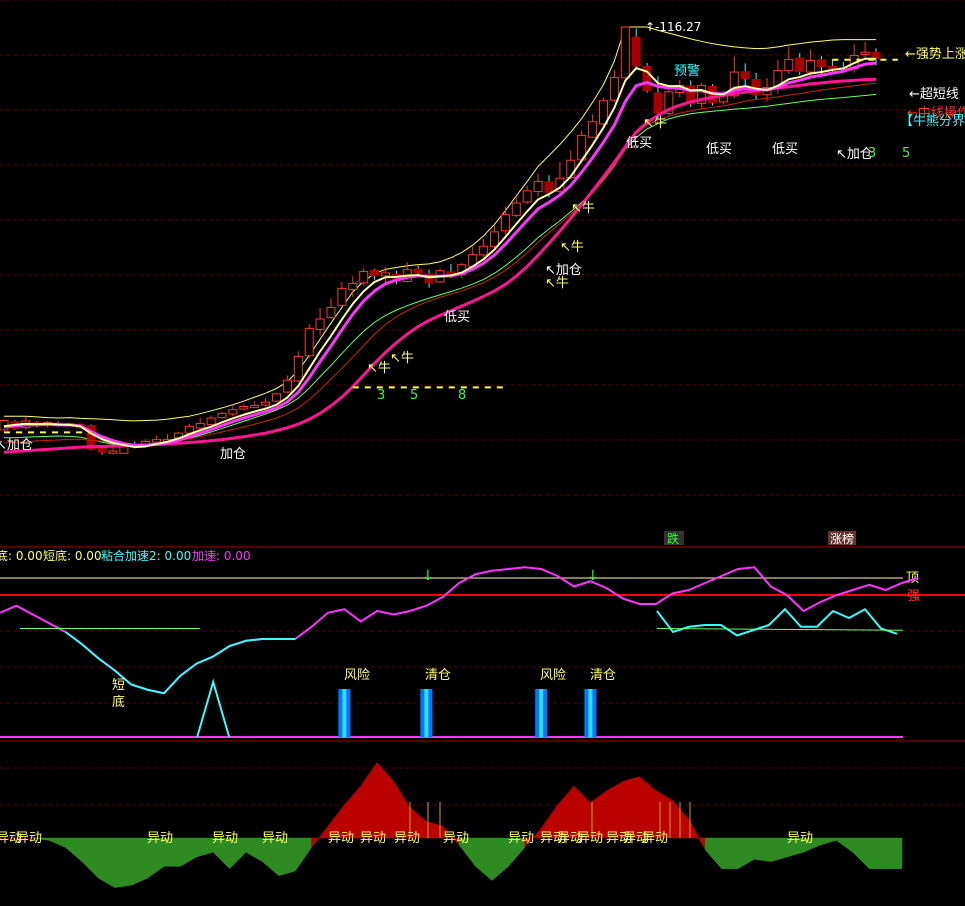  What do you see at coordinates (777, 622) in the screenshot?
I see `bond-accel-line` at bounding box center [777, 622].